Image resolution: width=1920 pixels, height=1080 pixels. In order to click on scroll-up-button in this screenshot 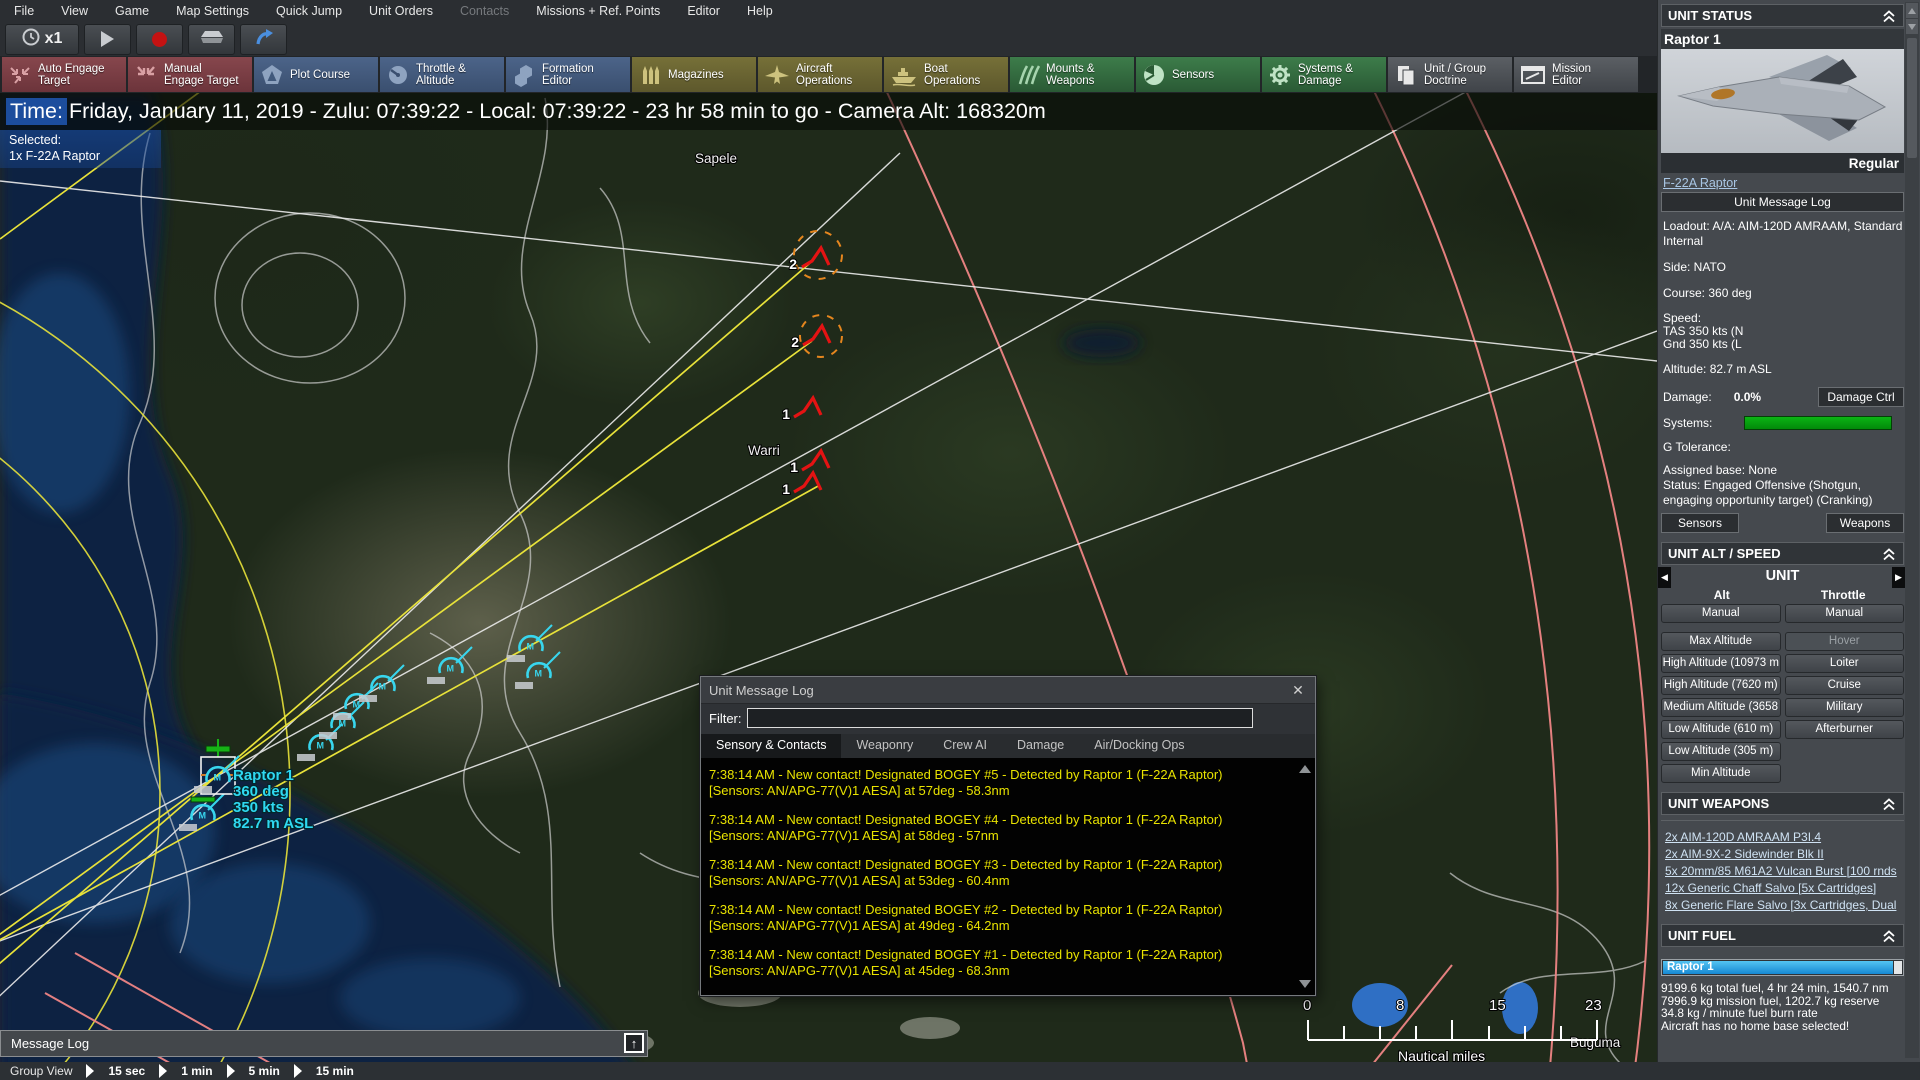, I will do `click(1912, 10)`.